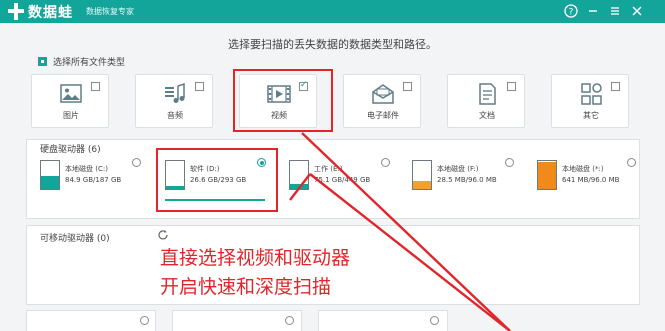 The width and height of the screenshot is (665, 331). I want to click on file-type-label: 文档, so click(487, 115).